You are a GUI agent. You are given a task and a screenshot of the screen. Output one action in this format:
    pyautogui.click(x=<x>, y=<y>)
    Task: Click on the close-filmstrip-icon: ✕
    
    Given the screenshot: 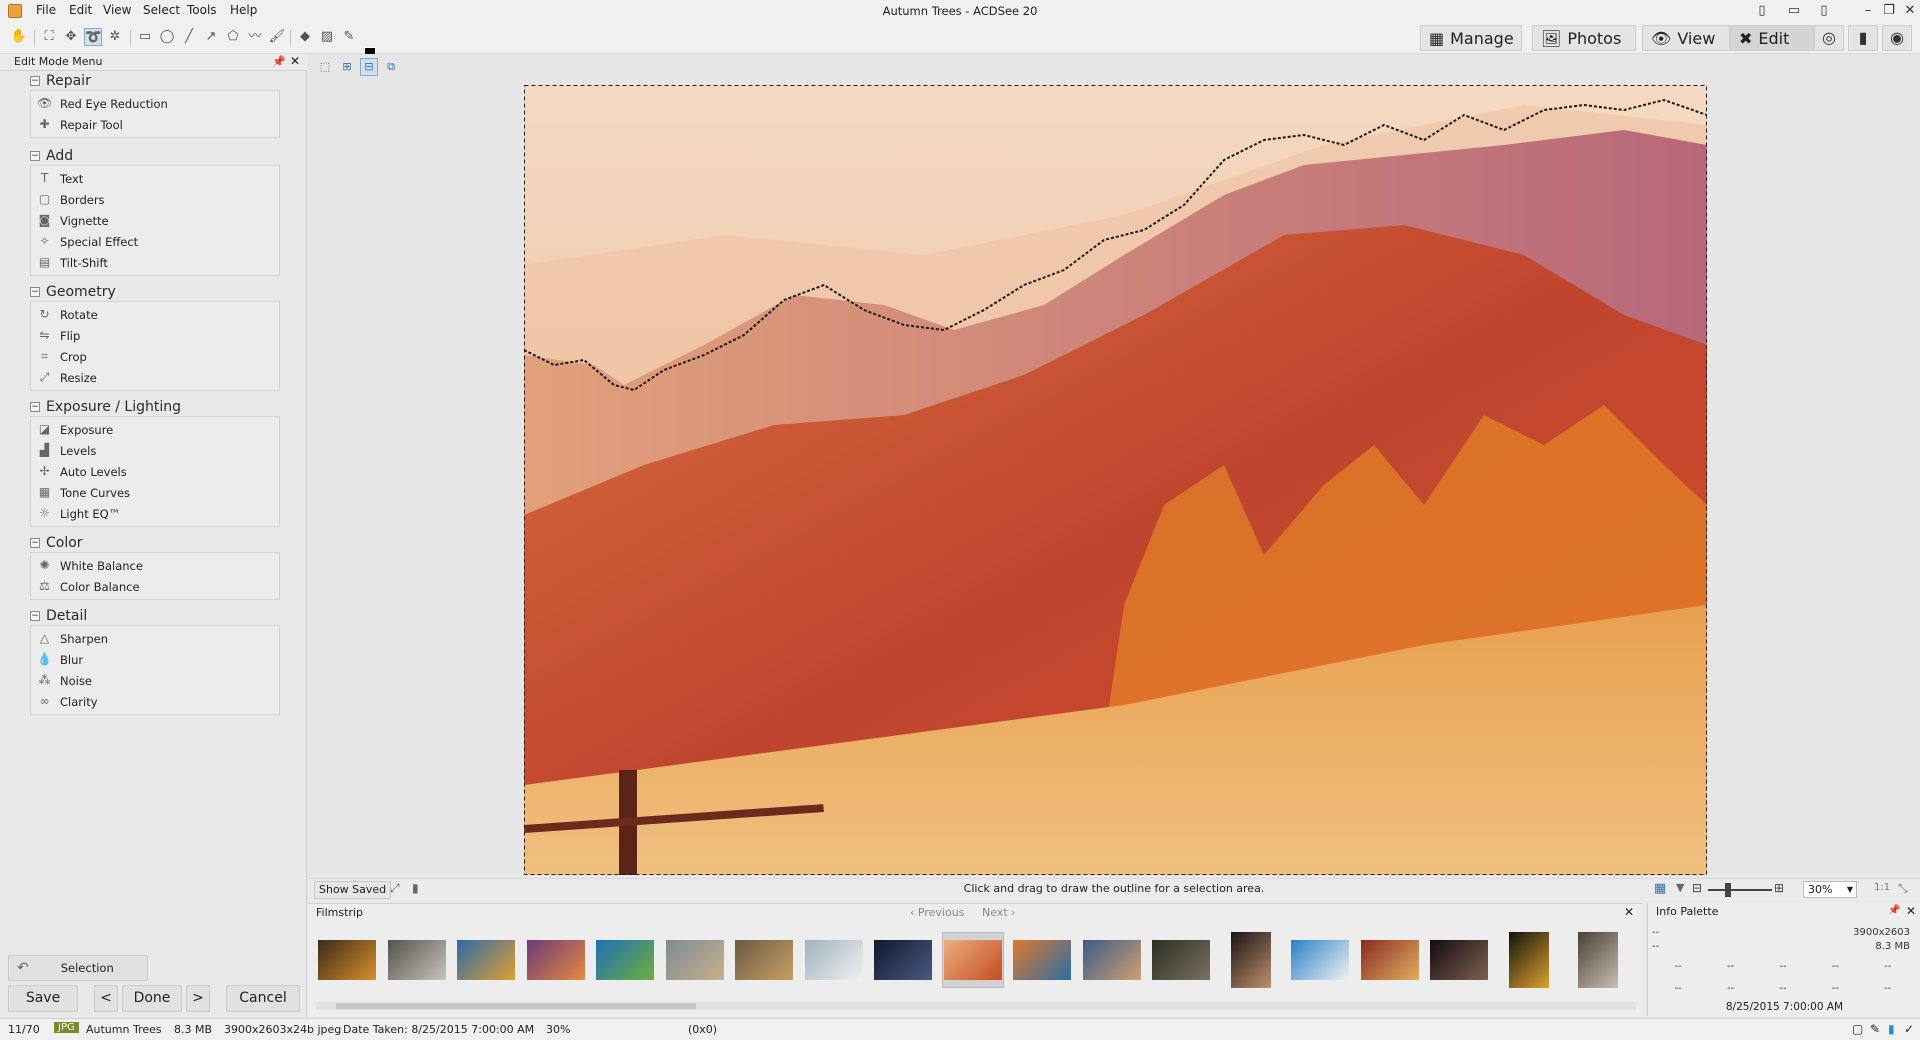 What is the action you would take?
    pyautogui.click(x=1629, y=912)
    